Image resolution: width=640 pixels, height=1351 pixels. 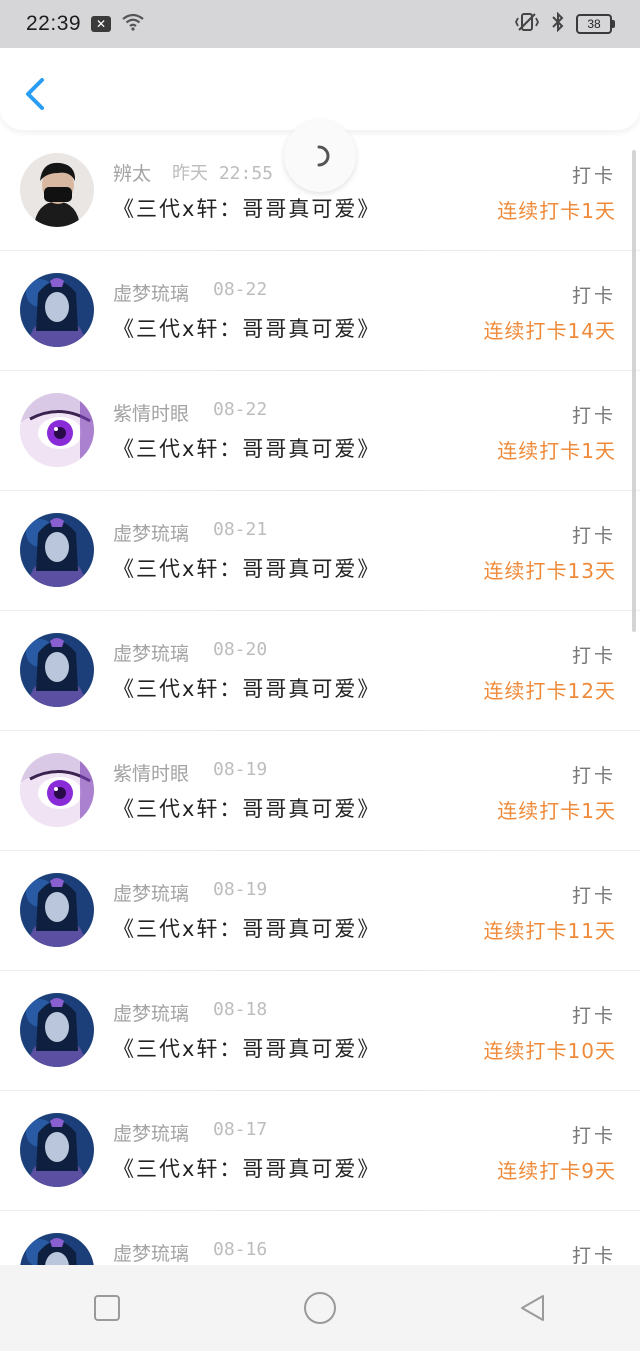 What do you see at coordinates (133, 24) in the screenshot?
I see `wifi-icon` at bounding box center [133, 24].